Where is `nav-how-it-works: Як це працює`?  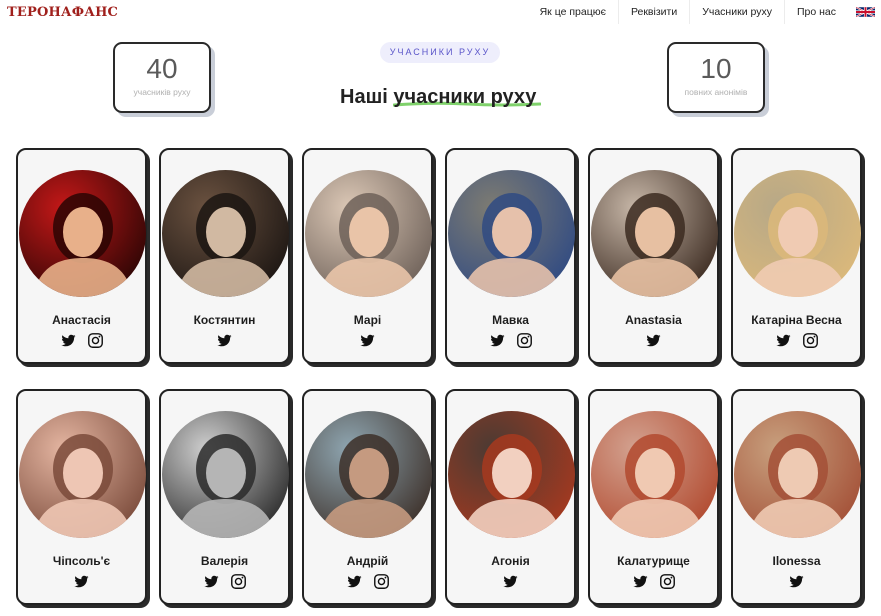 nav-how-it-works: Як це працює is located at coordinates (573, 12).